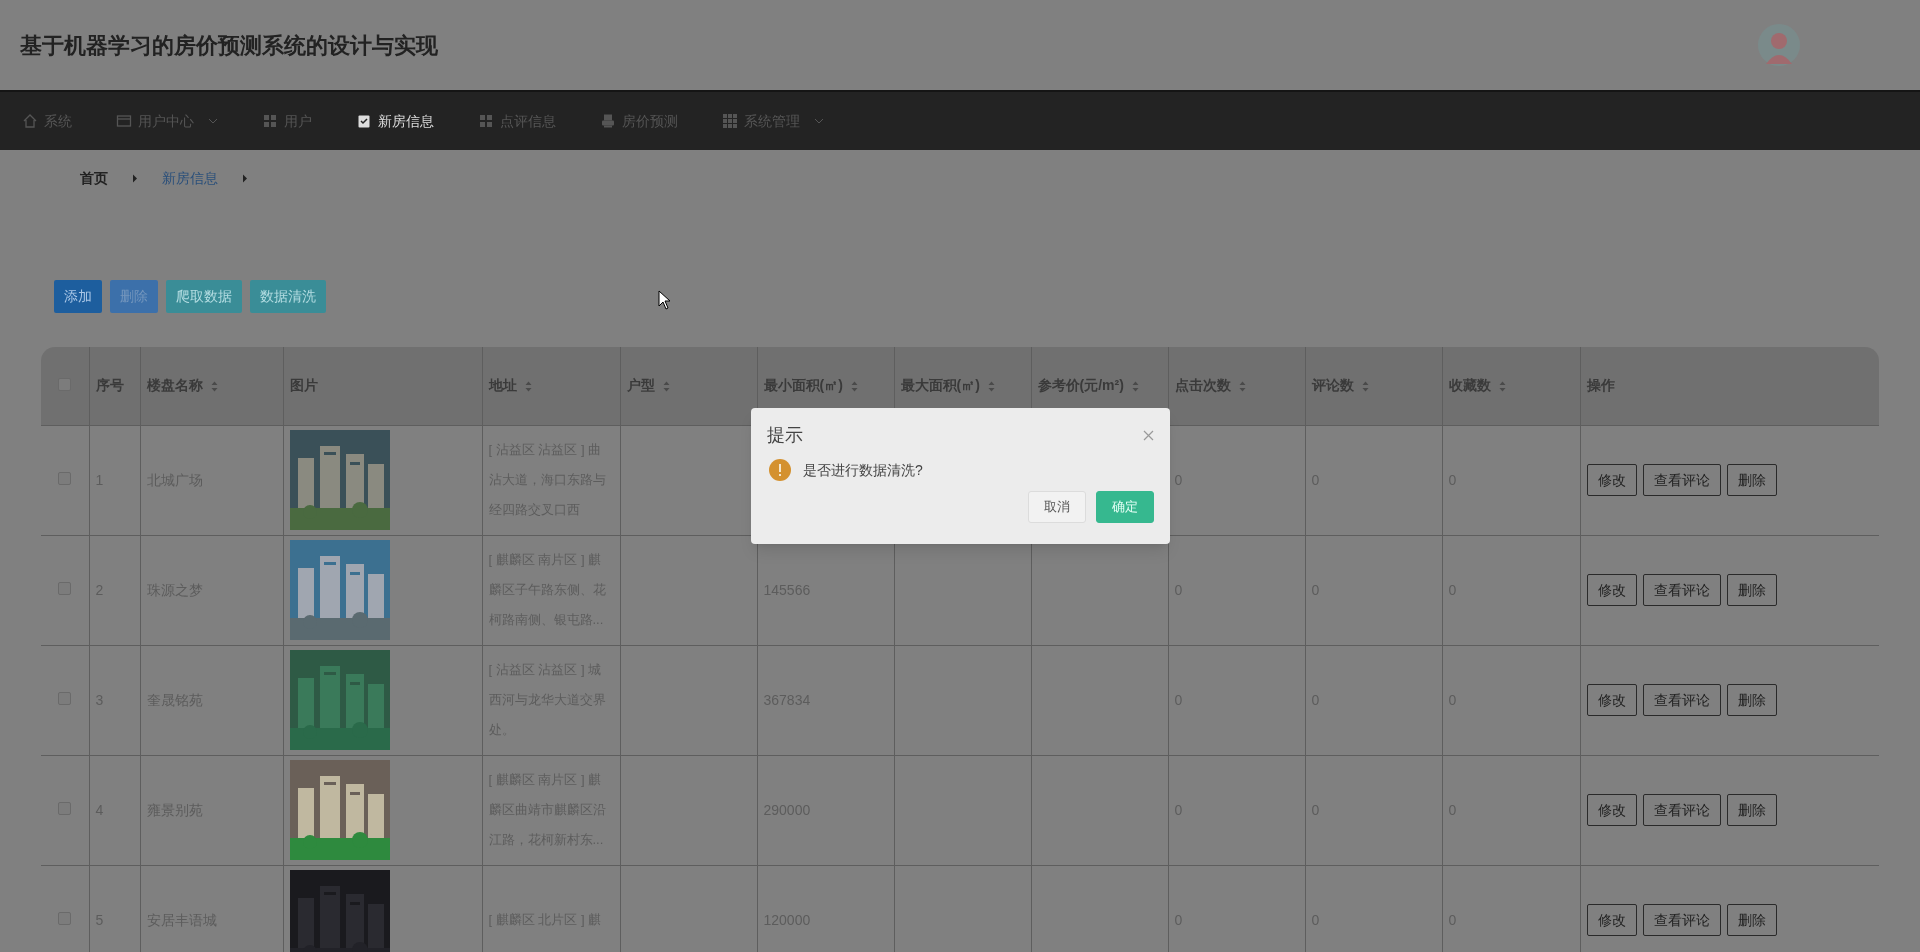 This screenshot has height=952, width=1920. I want to click on breadcrumb-link: 首页, so click(94, 178).